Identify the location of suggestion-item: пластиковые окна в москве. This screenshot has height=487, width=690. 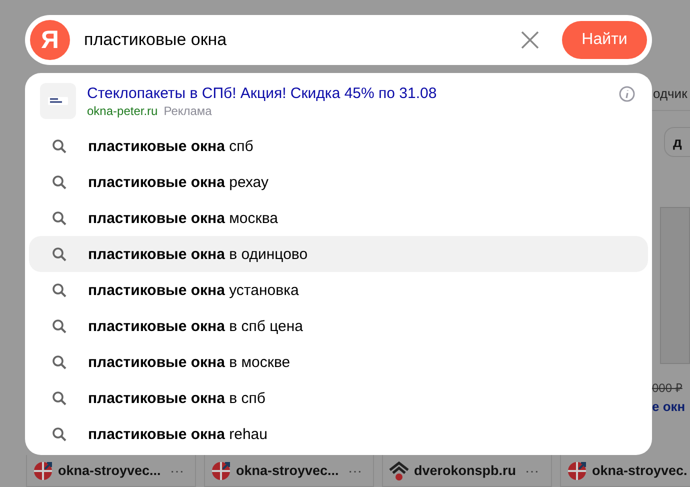
(338, 362).